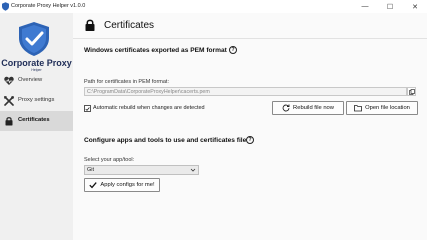  I want to click on rebuild-file-label: Rebuild file now, so click(313, 108).